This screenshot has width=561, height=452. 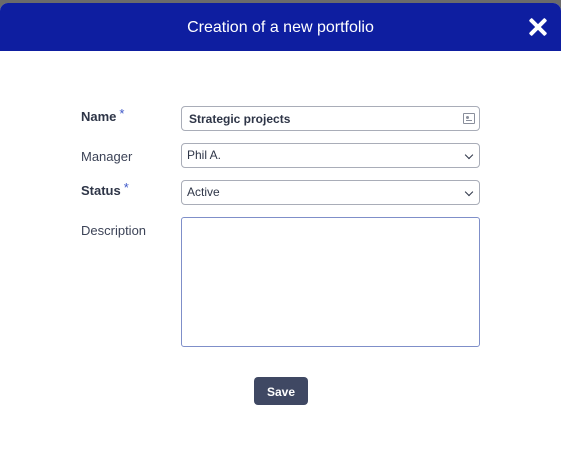 What do you see at coordinates (114, 230) in the screenshot?
I see `description-label: Description` at bounding box center [114, 230].